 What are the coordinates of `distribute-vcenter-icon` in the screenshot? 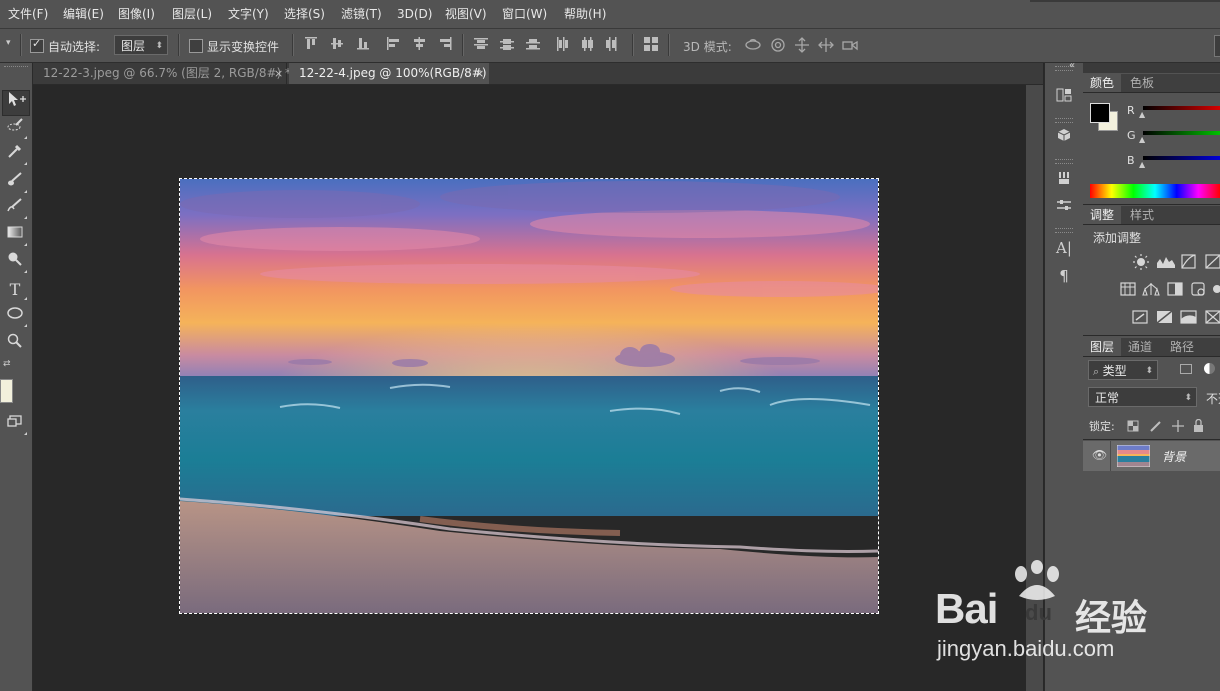 It's located at (507, 44).